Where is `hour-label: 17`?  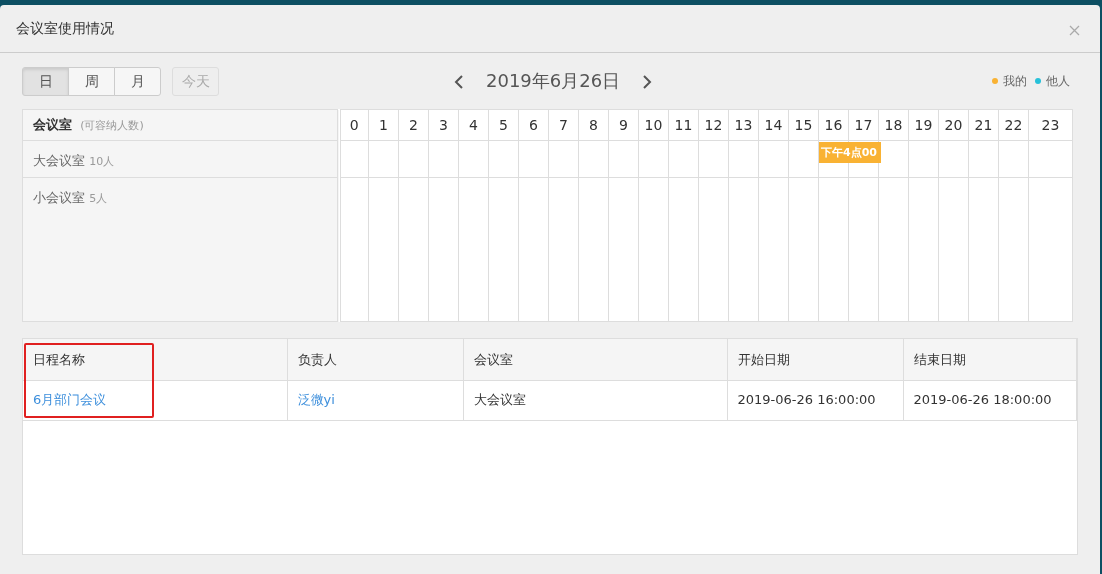 hour-label: 17 is located at coordinates (863, 125).